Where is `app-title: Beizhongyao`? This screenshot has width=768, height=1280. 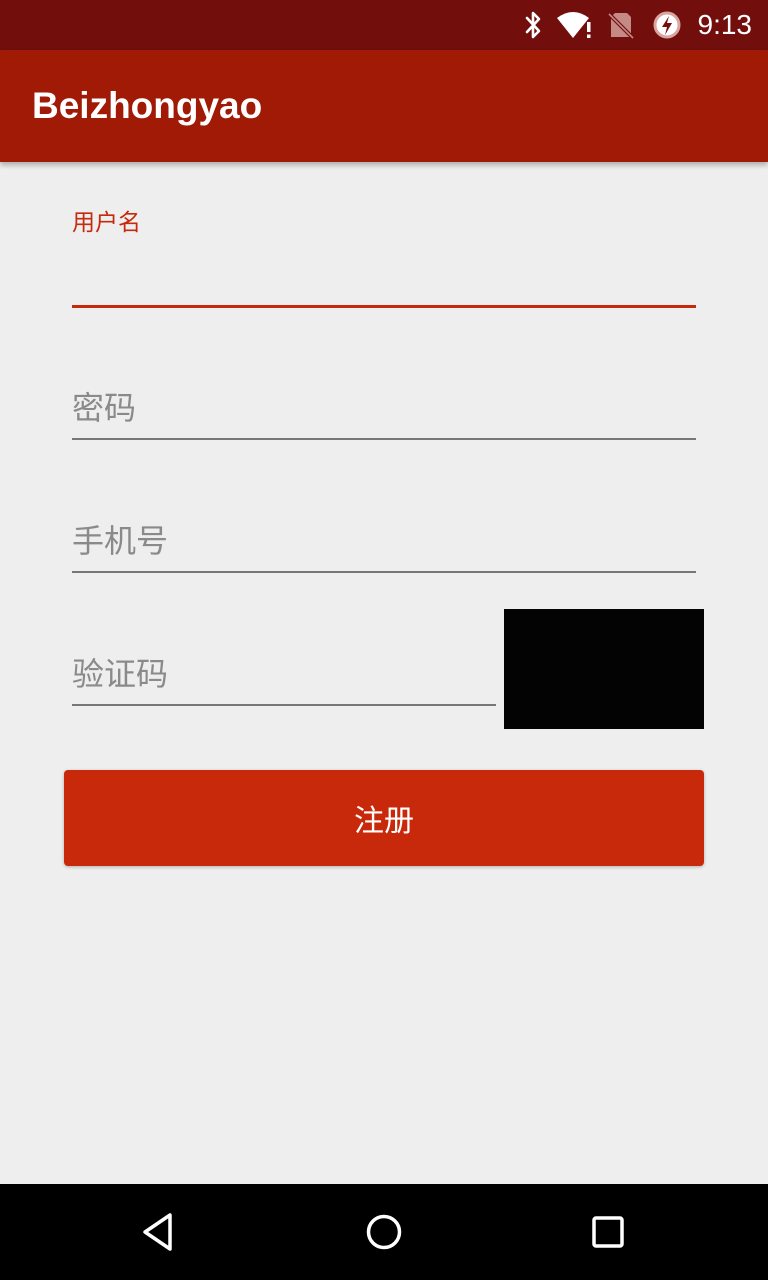
app-title: Beizhongyao is located at coordinates (147, 105).